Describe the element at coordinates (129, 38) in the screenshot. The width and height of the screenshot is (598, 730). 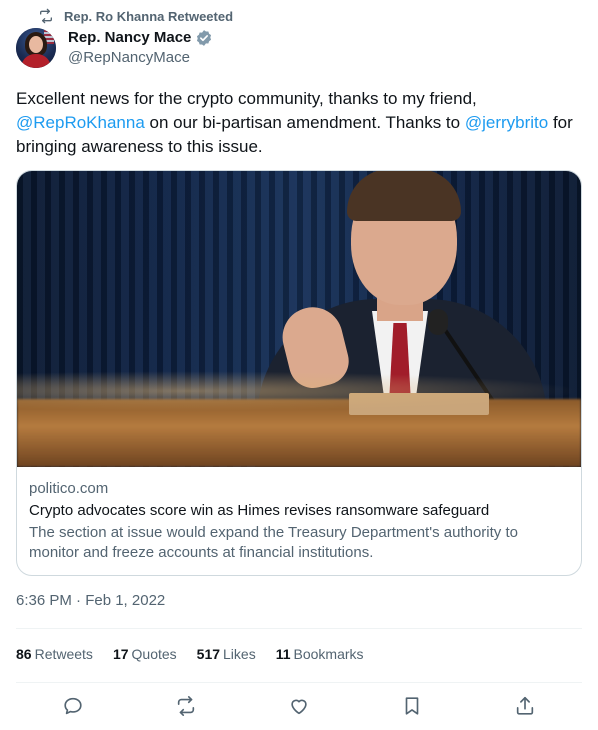
I see `author-name: Rep. Nancy Mace` at that location.